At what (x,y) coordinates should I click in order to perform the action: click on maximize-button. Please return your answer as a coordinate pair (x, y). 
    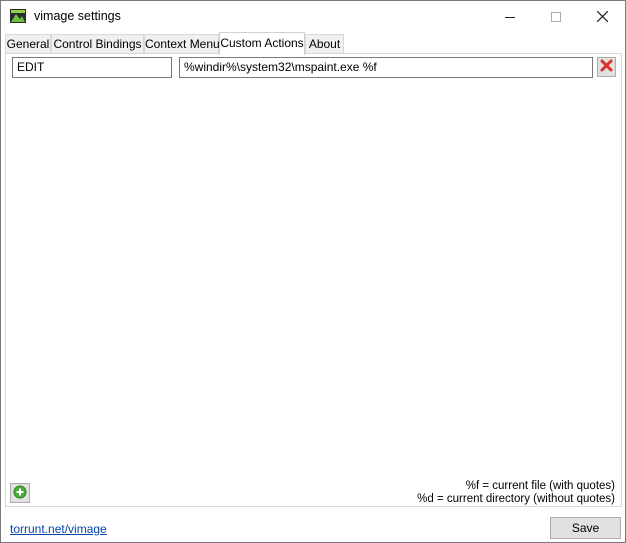
    Looking at the image, I should click on (556, 16).